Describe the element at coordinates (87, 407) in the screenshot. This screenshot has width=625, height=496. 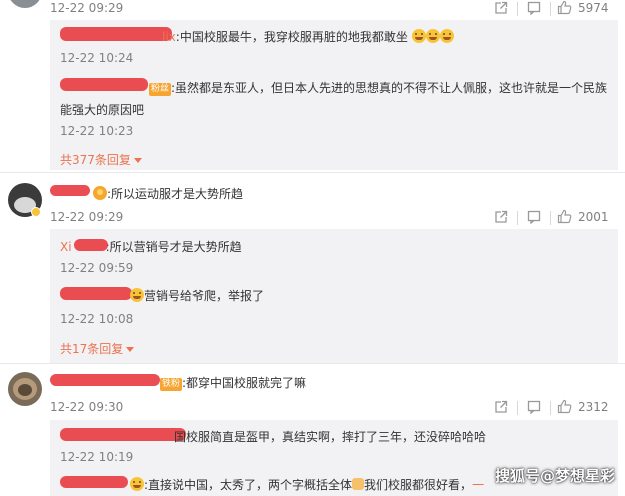
I see `comment-time: 12-22 09:30` at that location.